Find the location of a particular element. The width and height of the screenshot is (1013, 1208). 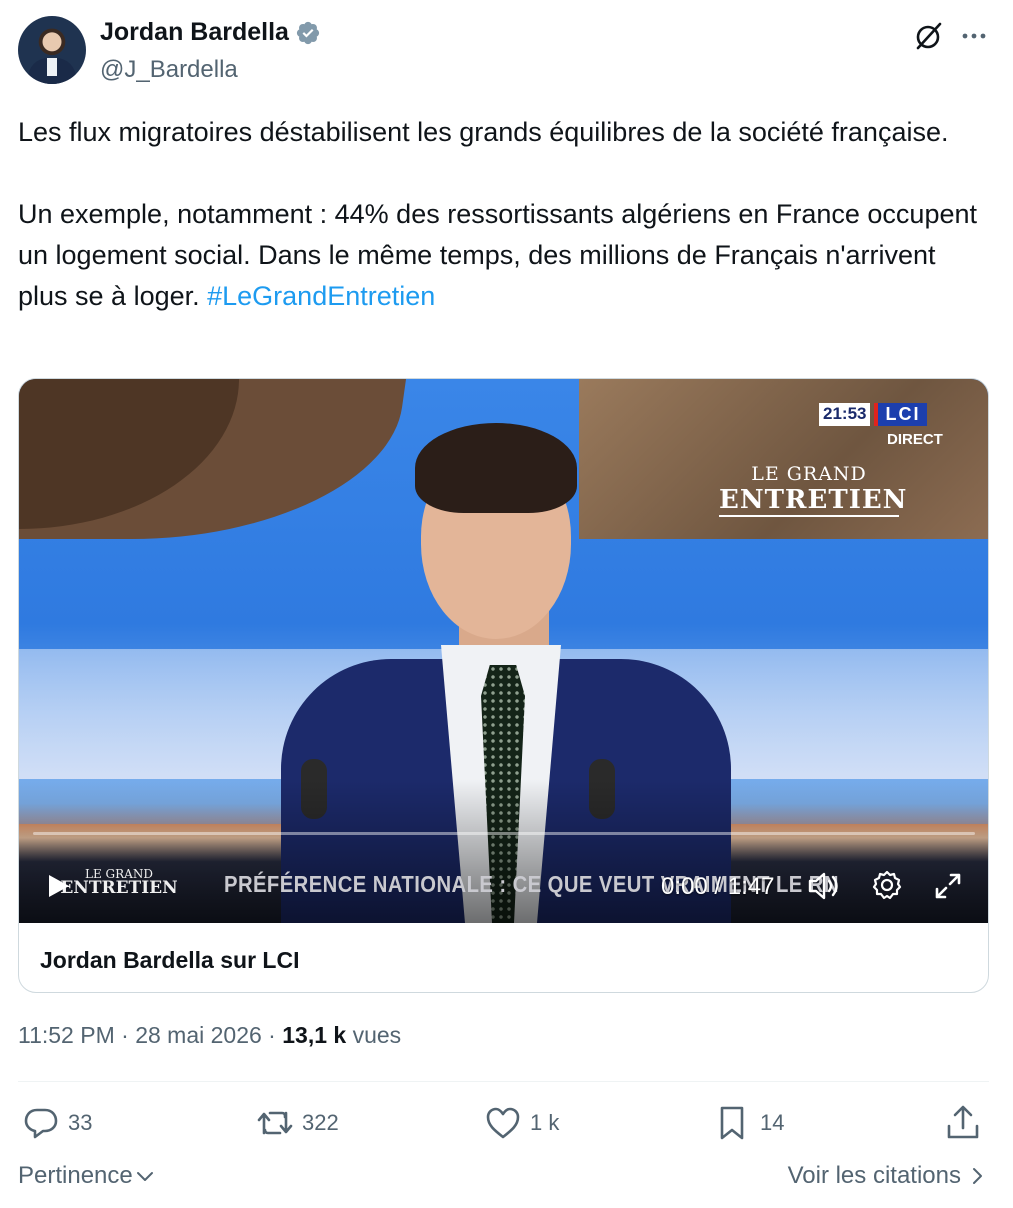

sort-label: Pertinence is located at coordinates (75, 1175).